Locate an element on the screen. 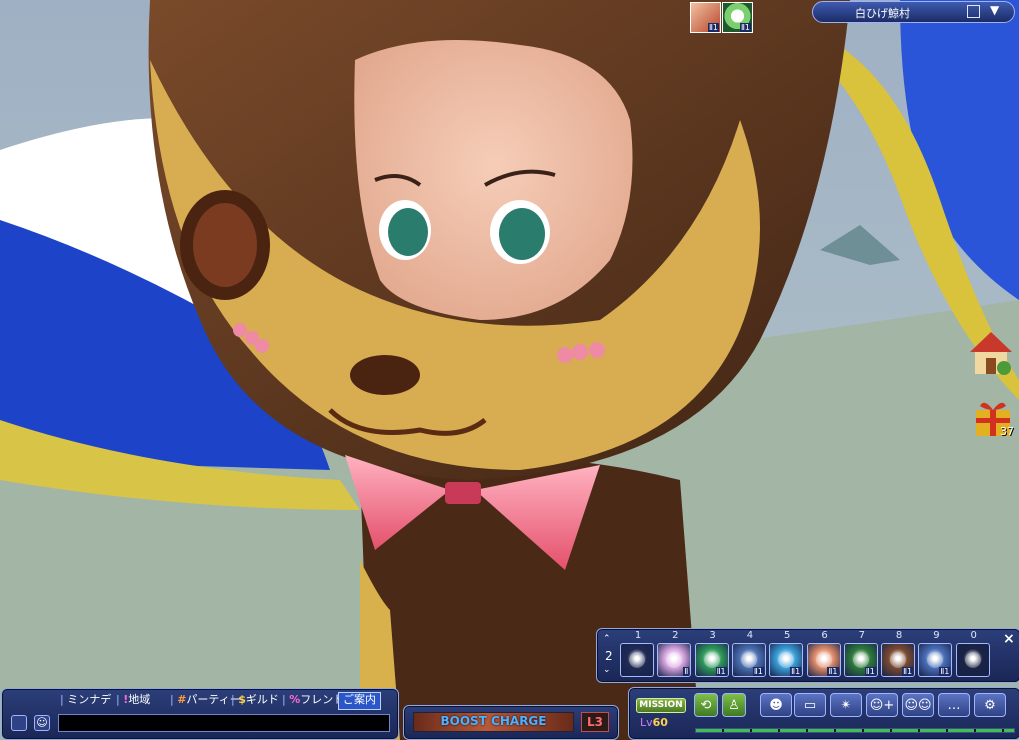  character-portrait-icon: Ⅱ1 is located at coordinates (705, 17).